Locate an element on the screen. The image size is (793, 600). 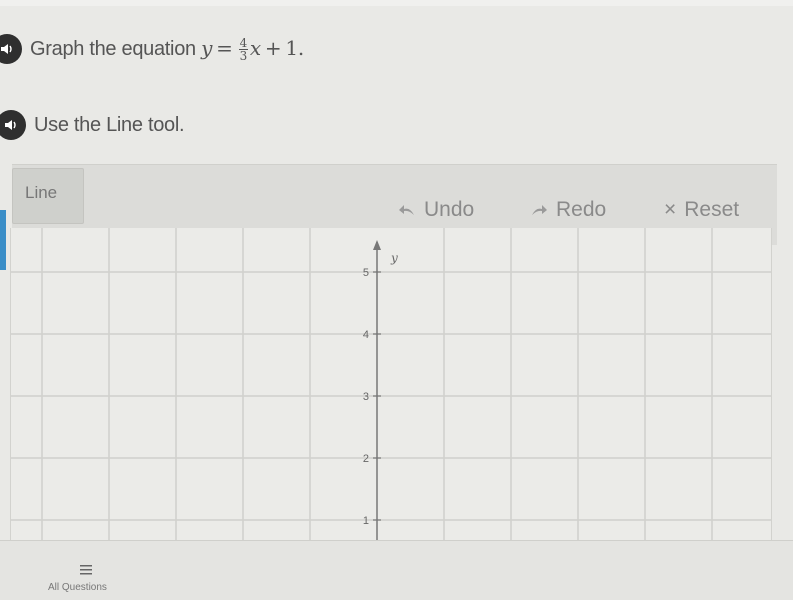
fraction: 43 is located at coordinates (243, 49).